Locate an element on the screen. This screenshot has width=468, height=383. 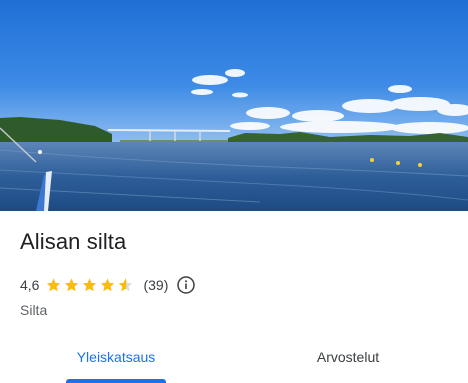
place-category: Silta is located at coordinates (33, 310).